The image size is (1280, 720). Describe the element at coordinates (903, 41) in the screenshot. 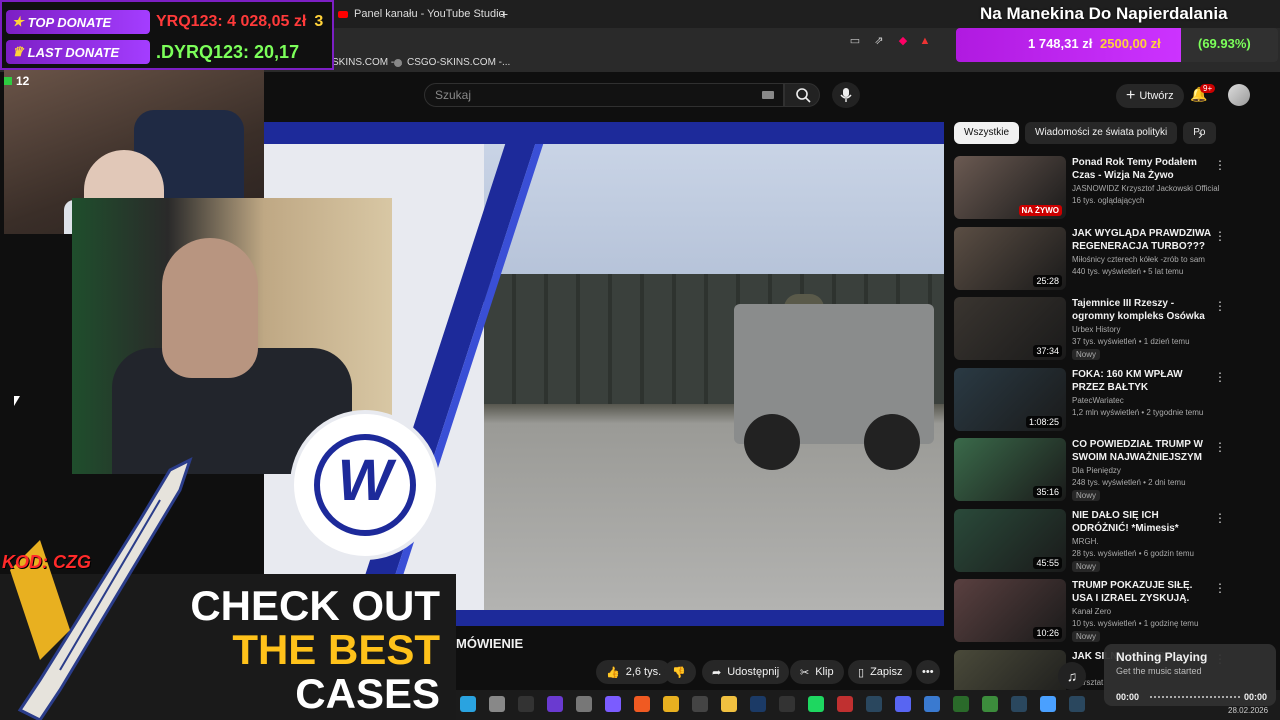

I see `brave-shield-icon: ◆` at that location.